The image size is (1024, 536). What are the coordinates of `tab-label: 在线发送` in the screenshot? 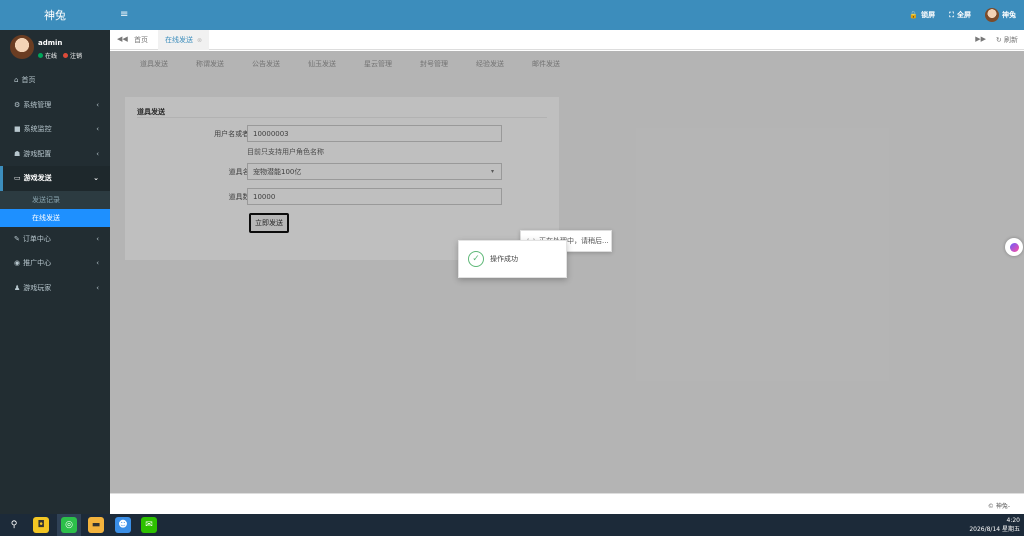 It's located at (179, 40).